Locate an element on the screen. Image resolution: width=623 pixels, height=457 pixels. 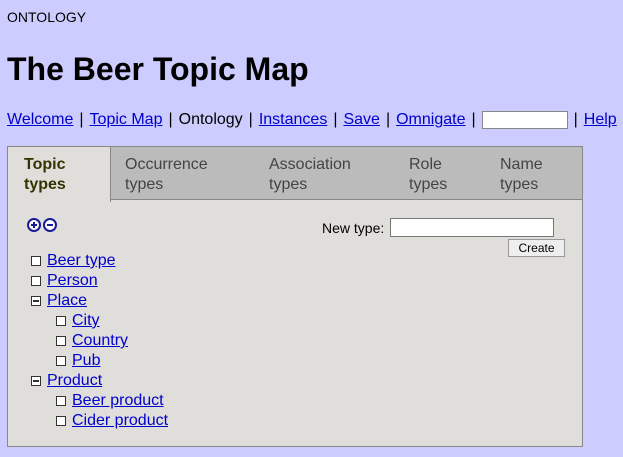
new-type-label: New type: is located at coordinates (353, 227).